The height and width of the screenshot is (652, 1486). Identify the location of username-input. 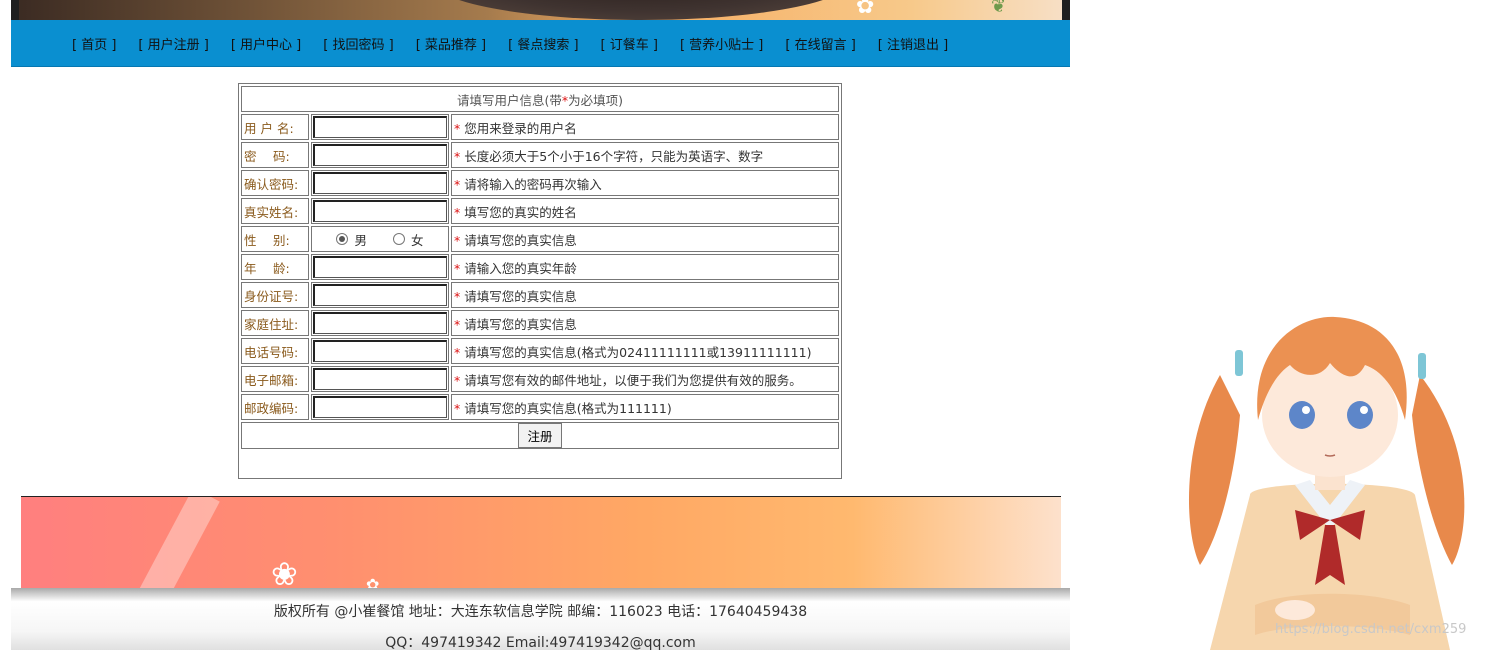
(380, 127).